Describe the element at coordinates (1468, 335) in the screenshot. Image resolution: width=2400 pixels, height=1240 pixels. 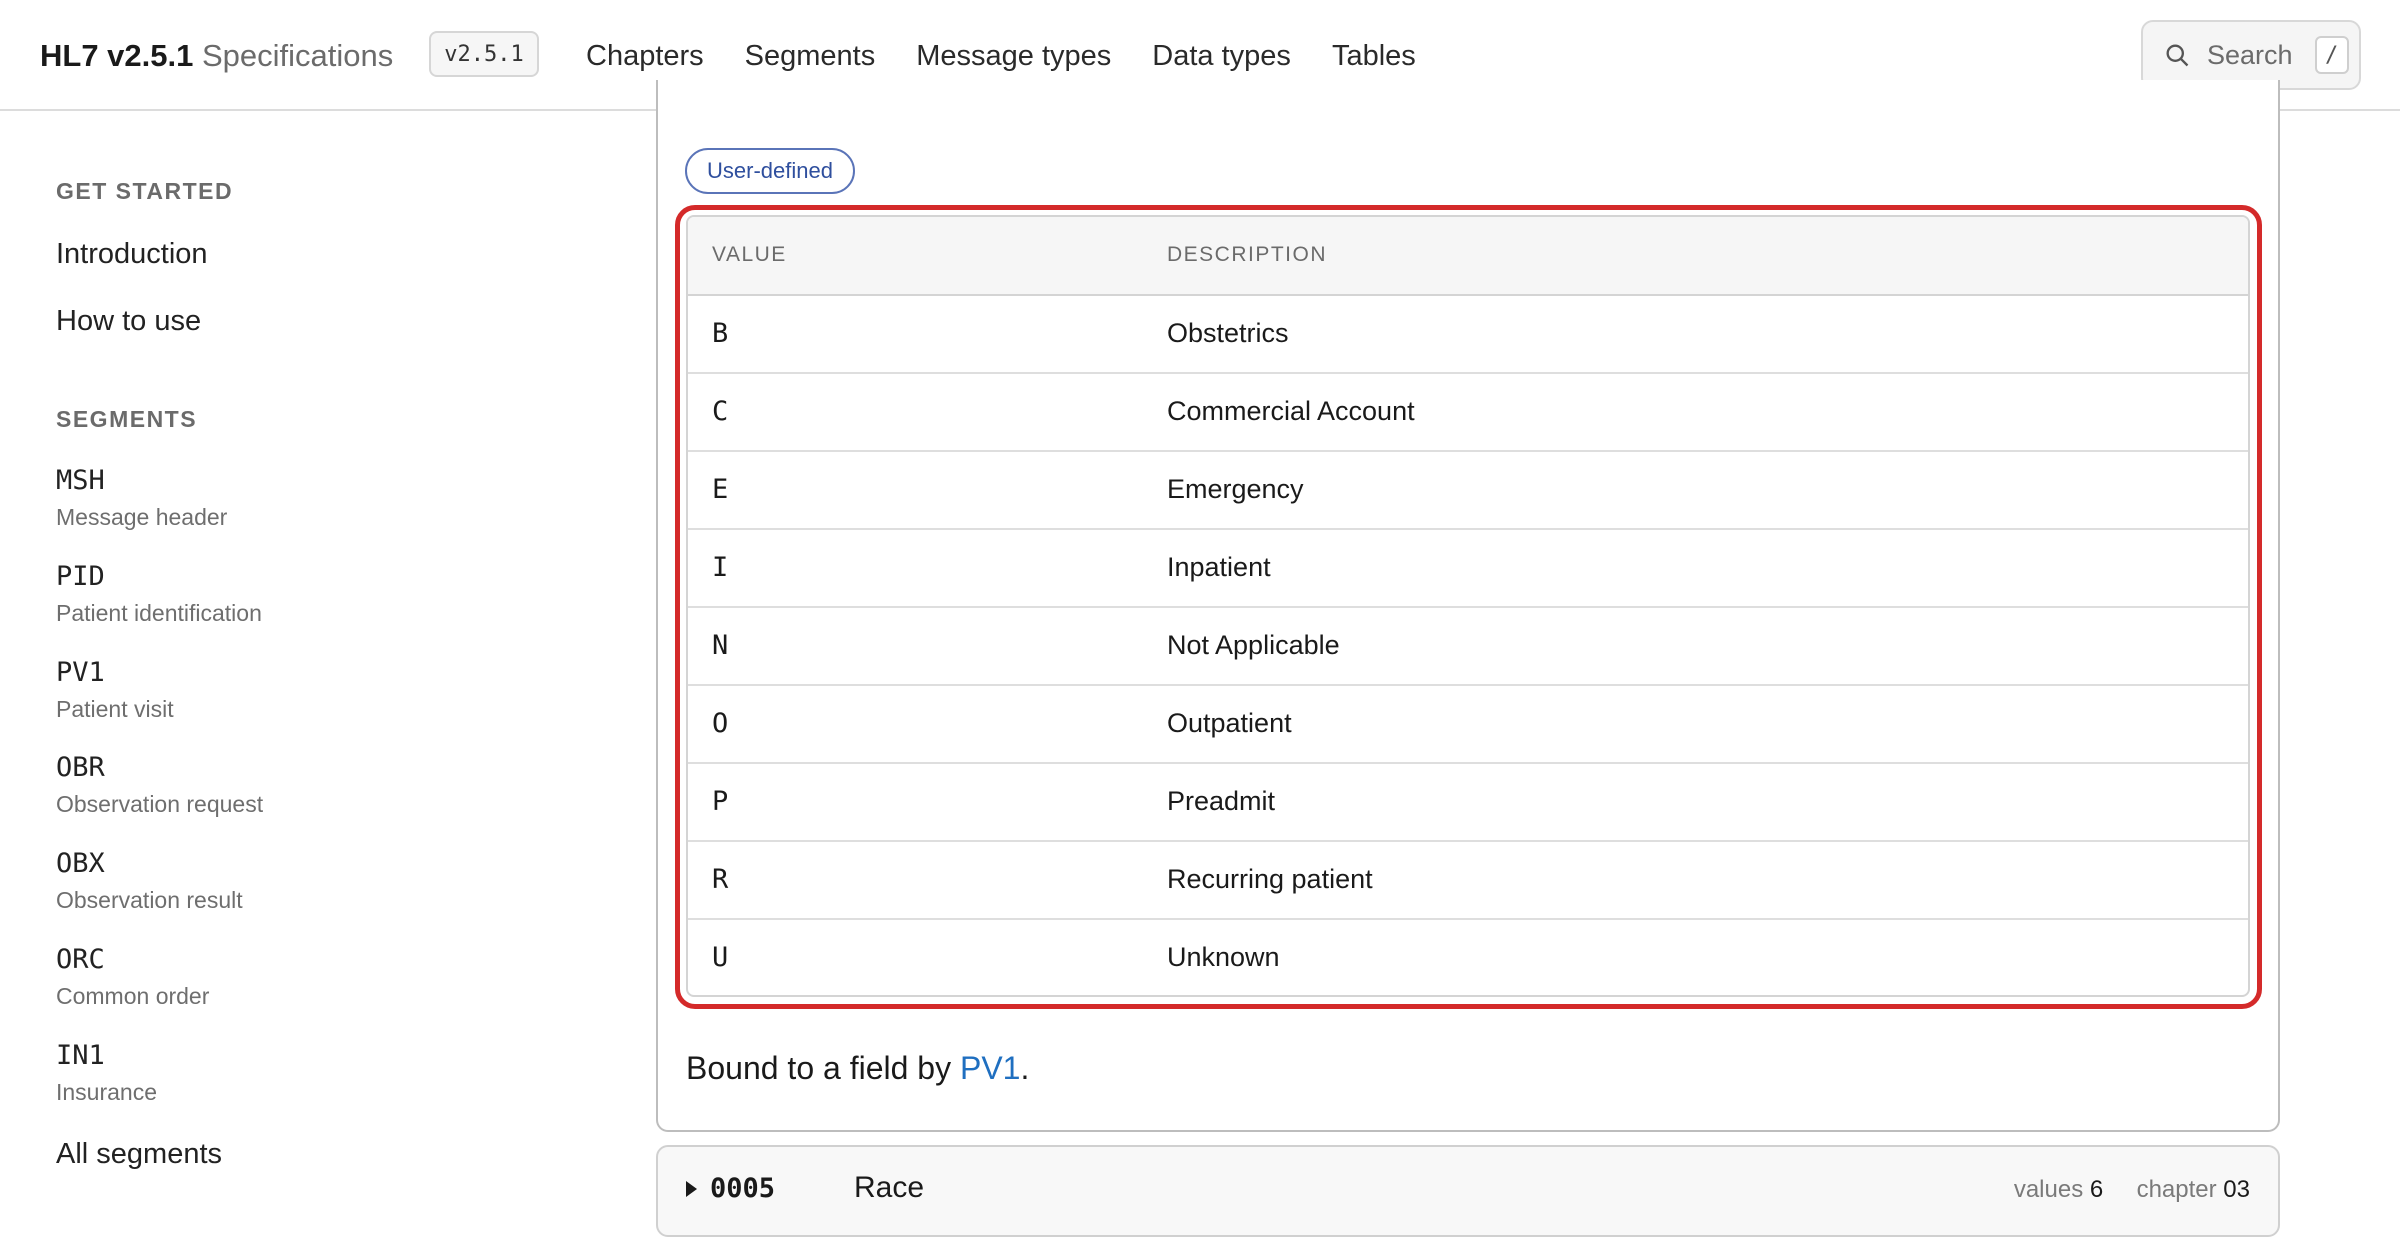
I see `table-row: B Obstetrics` at that location.